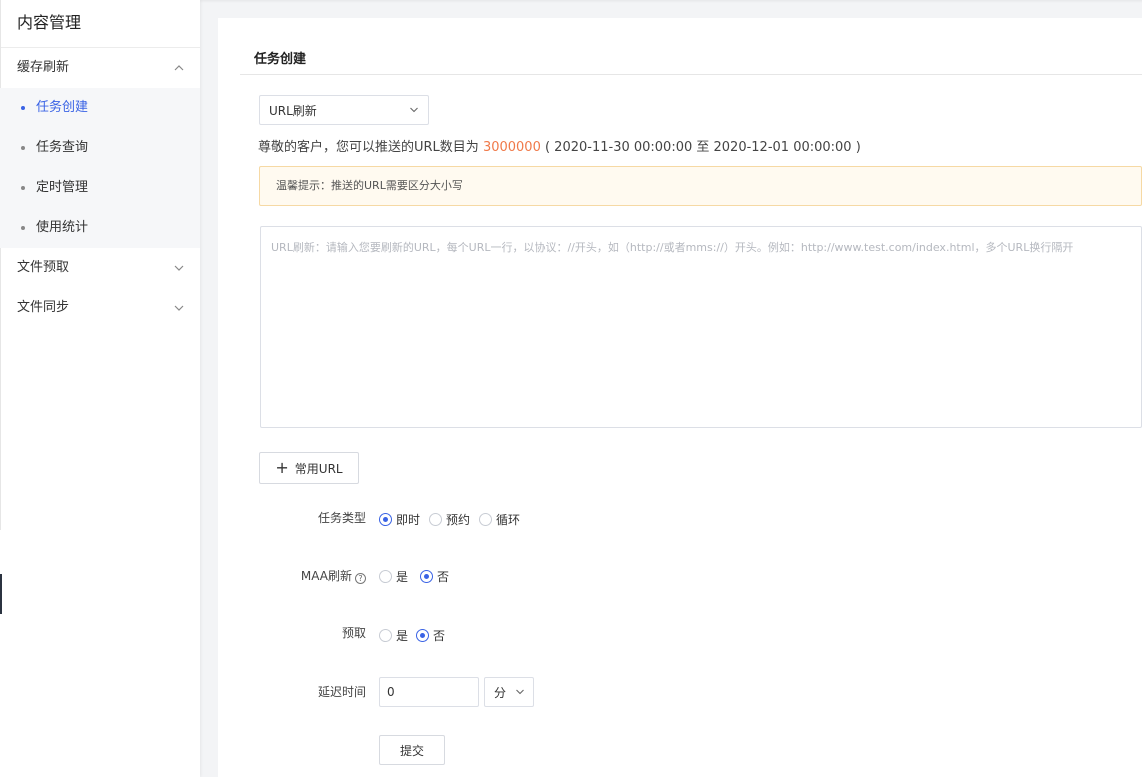 This screenshot has height=777, width=1142. What do you see at coordinates (1, 594) in the screenshot?
I see `sidebar-edge-marker` at bounding box center [1, 594].